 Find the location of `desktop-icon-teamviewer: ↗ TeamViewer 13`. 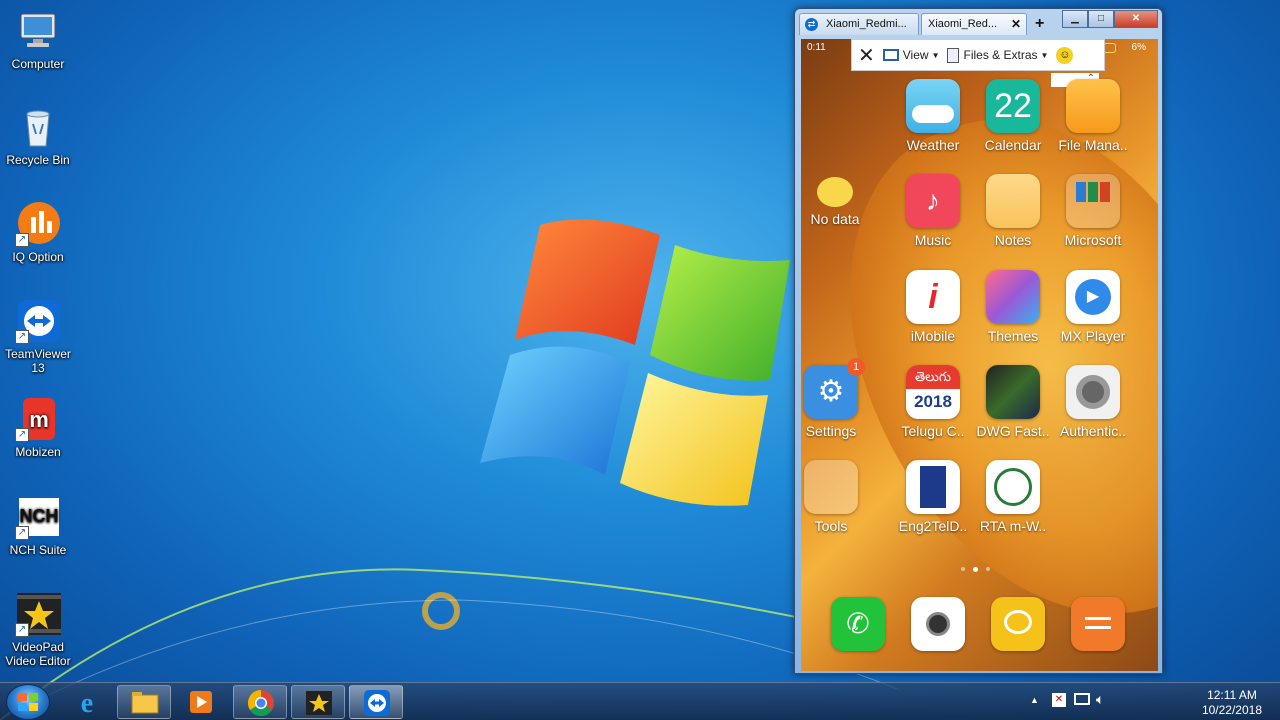

desktop-icon-teamviewer: ↗ TeamViewer 13 is located at coordinates (38, 336).